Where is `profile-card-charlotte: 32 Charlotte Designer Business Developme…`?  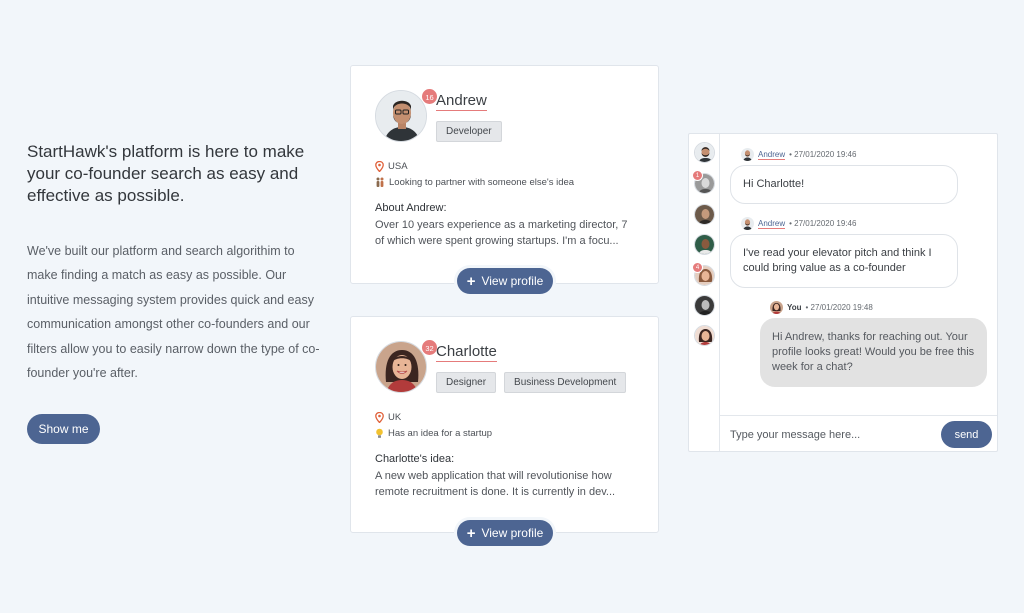 profile-card-charlotte: 32 Charlotte Designer Business Developme… is located at coordinates (504, 431).